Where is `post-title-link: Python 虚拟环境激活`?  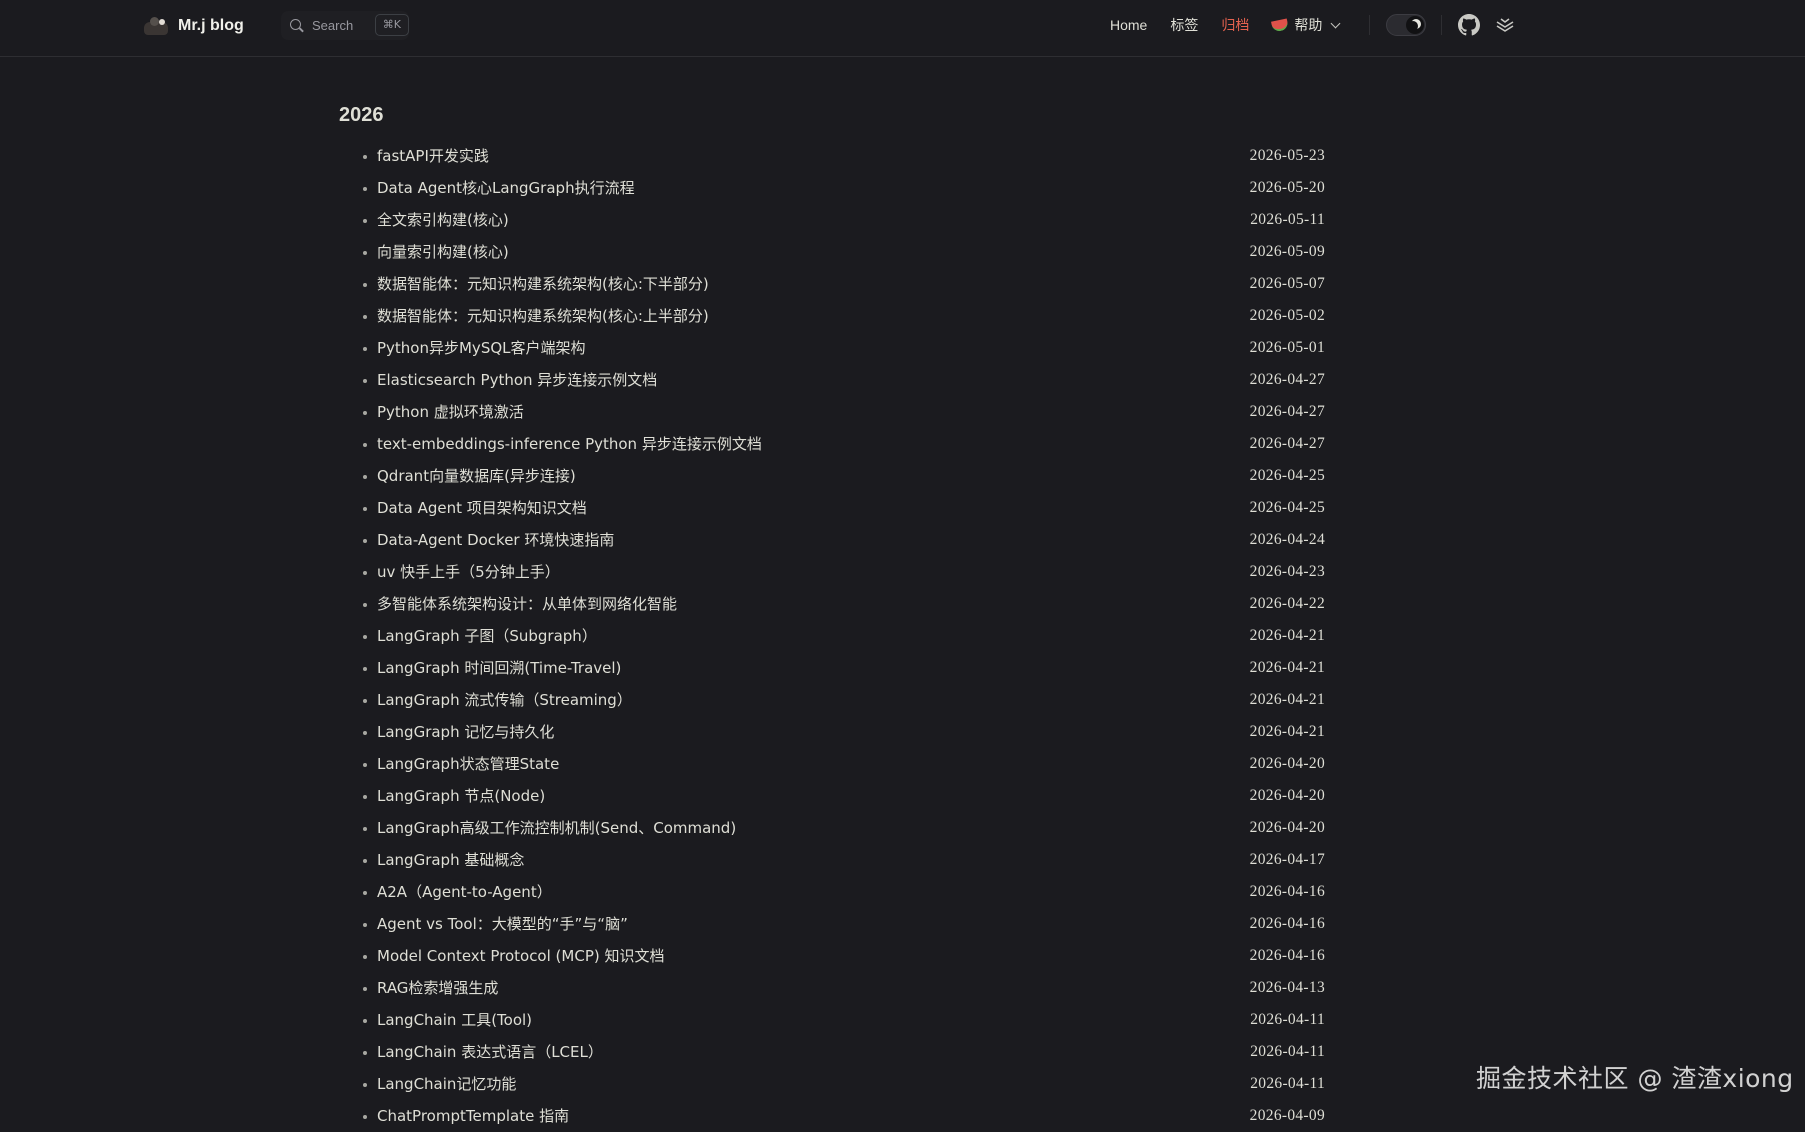
post-title-link: Python 虚拟环境激活 is located at coordinates (450, 412).